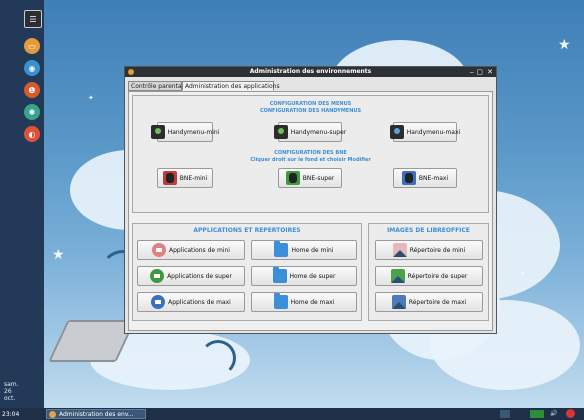 Image resolution: width=584 pixels, height=420 pixels. I want to click on home-maxi-button: Home de maxi, so click(304, 302).